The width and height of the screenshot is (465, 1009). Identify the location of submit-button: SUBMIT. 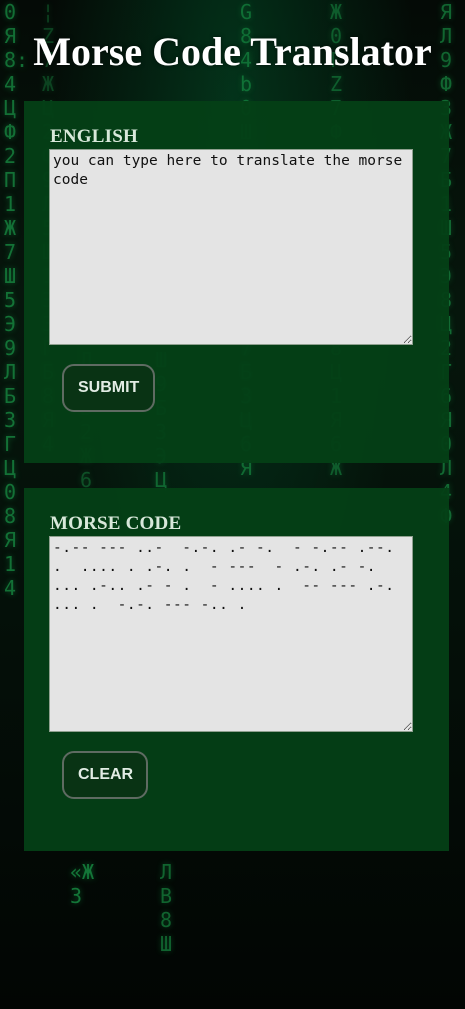
(108, 388).